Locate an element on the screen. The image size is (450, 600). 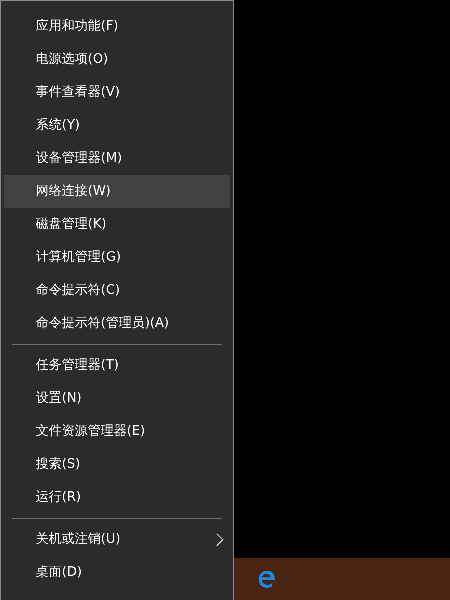
menu-item: 事件查看器(V) is located at coordinates (117, 92).